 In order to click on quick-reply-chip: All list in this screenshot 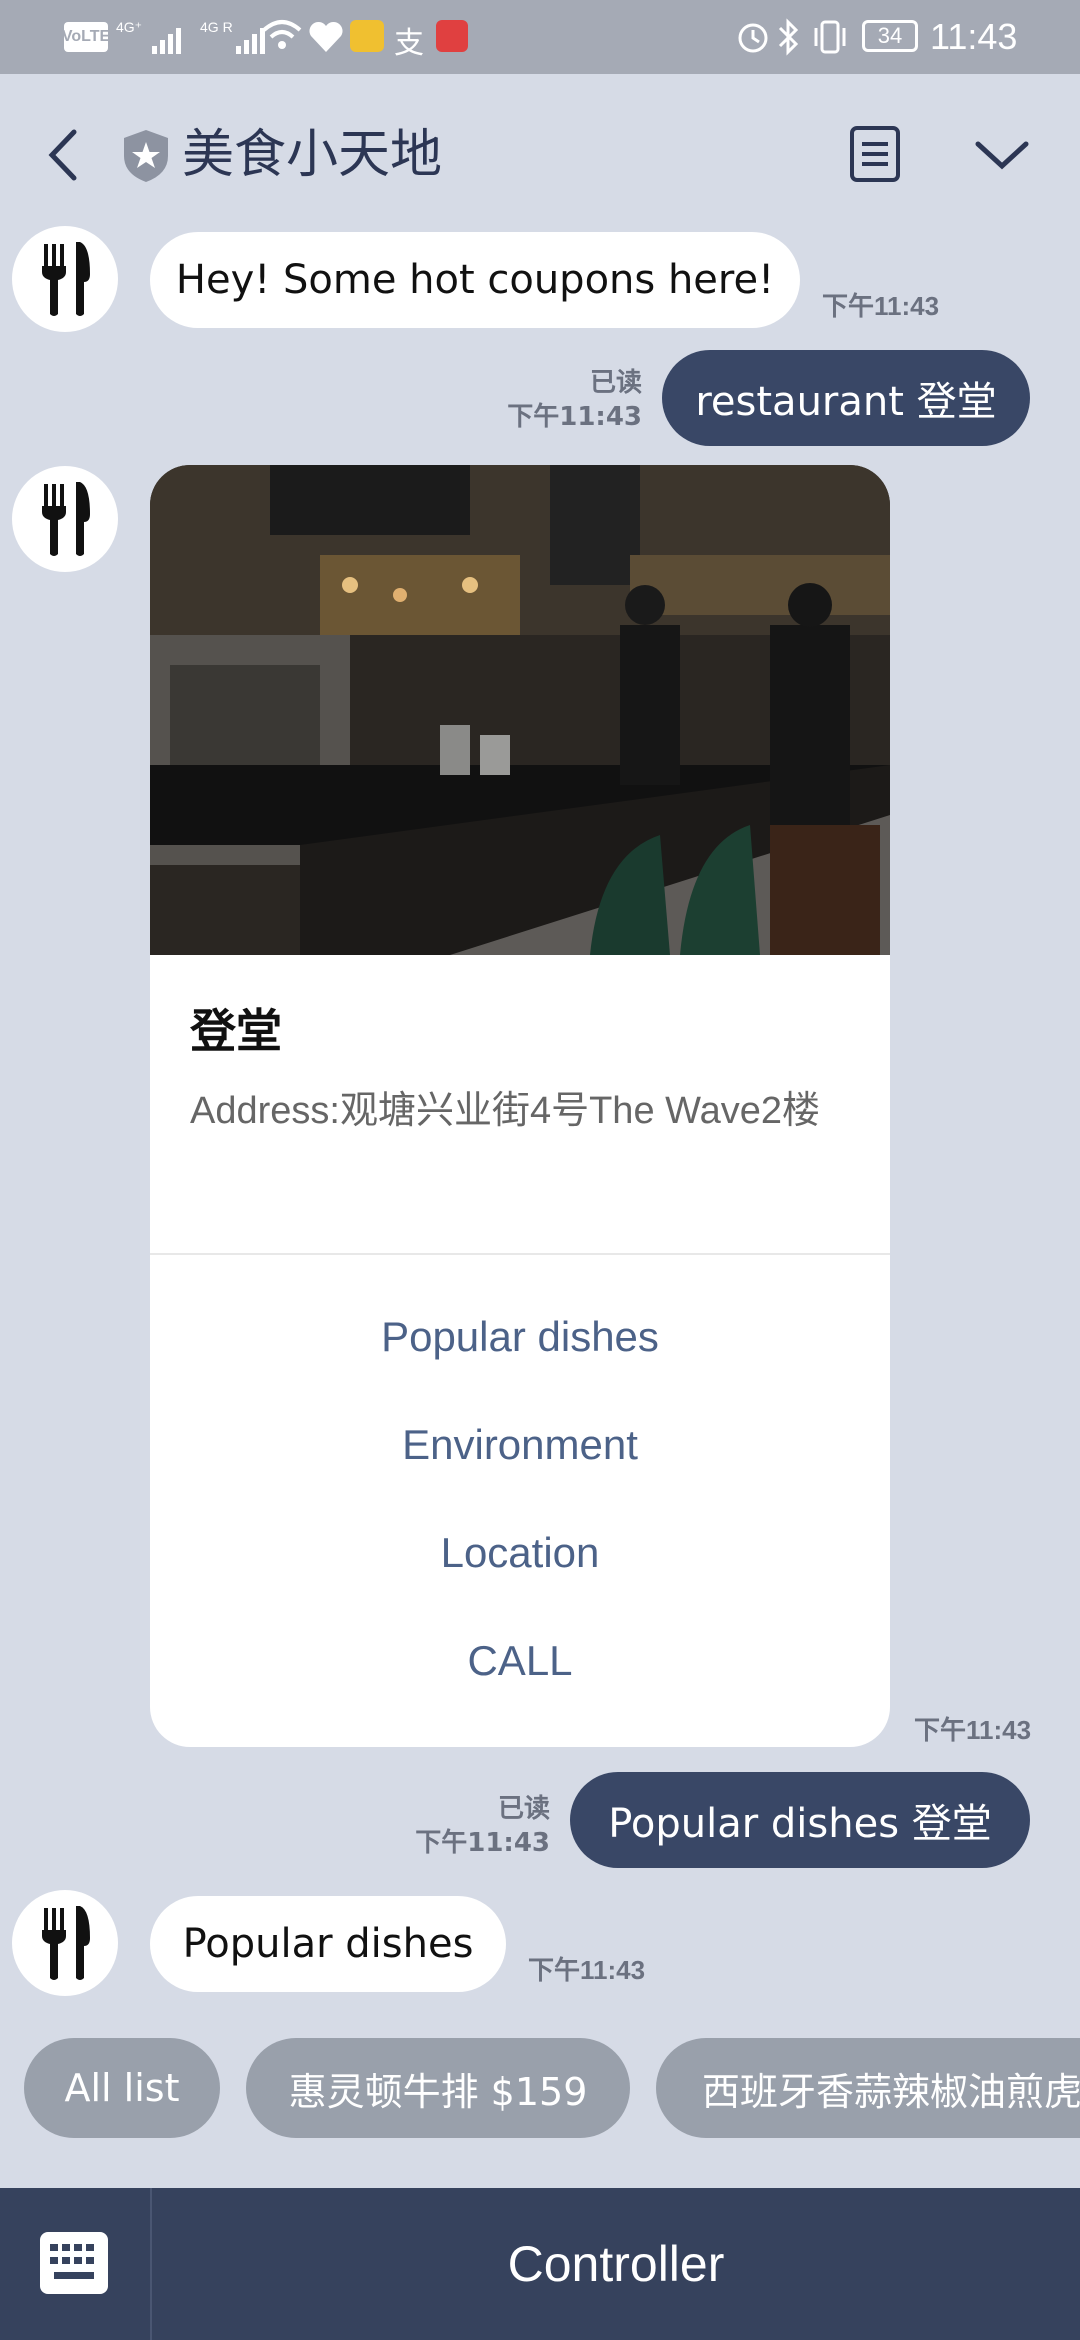, I will do `click(122, 2088)`.